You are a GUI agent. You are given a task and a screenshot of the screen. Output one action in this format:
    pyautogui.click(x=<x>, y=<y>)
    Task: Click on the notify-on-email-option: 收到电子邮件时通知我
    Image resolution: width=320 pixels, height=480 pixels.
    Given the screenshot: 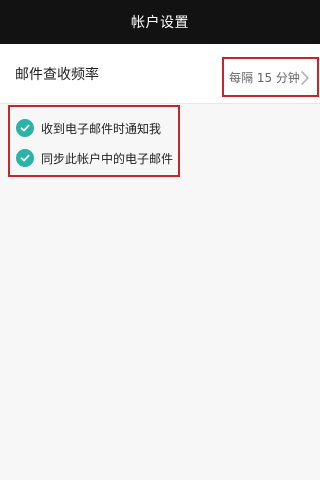 What is the action you would take?
    pyautogui.click(x=94, y=128)
    